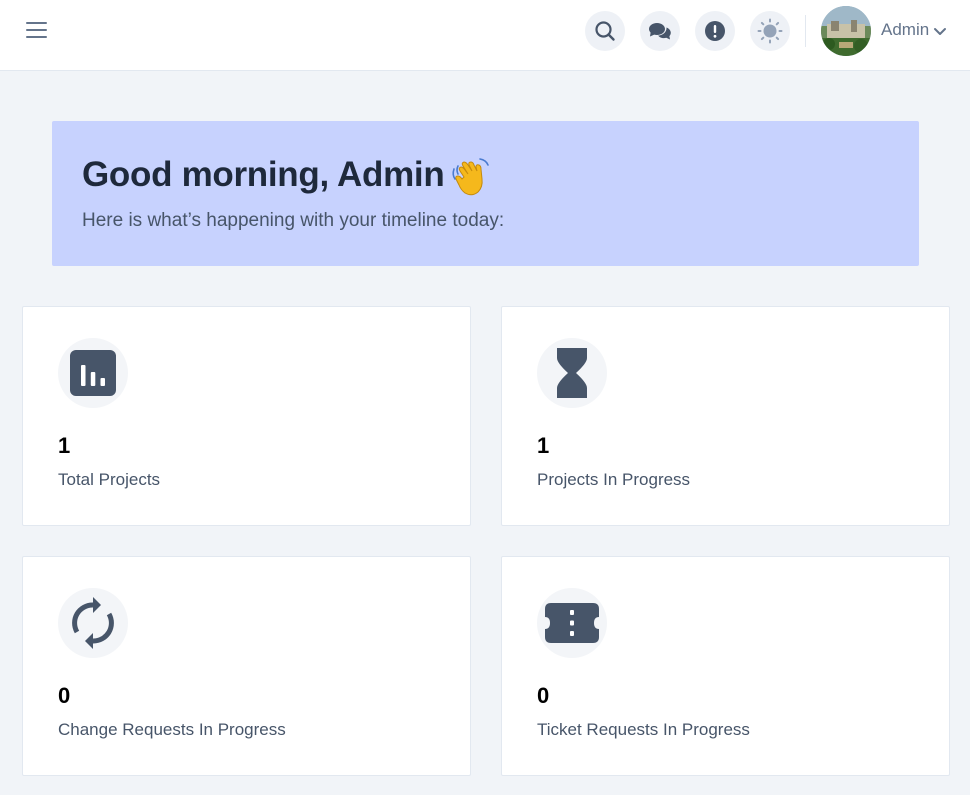 Image resolution: width=970 pixels, height=795 pixels. What do you see at coordinates (614, 479) in the screenshot?
I see `stat-label: Projects In Progress` at bounding box center [614, 479].